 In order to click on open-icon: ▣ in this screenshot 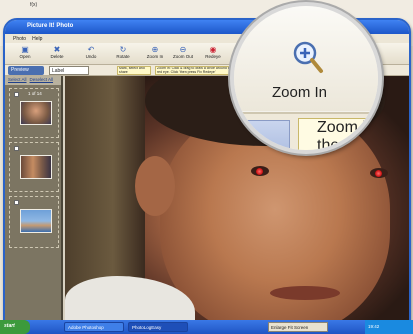, I will do `click(25, 49)`.